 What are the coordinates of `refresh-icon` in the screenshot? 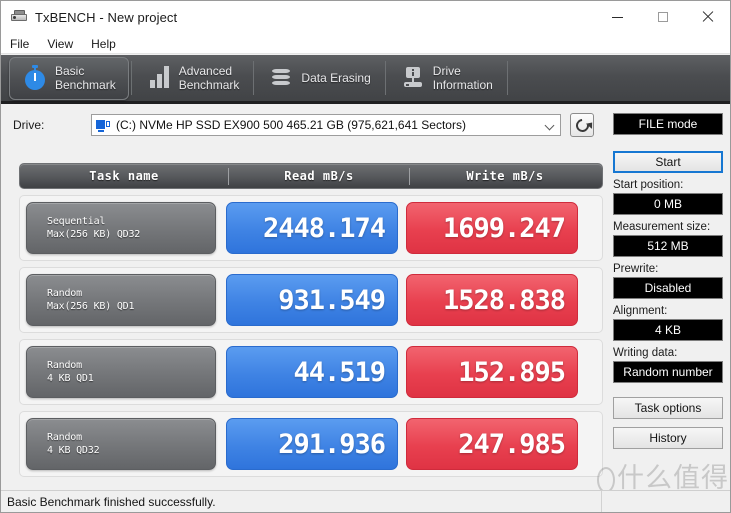 It's located at (582, 125).